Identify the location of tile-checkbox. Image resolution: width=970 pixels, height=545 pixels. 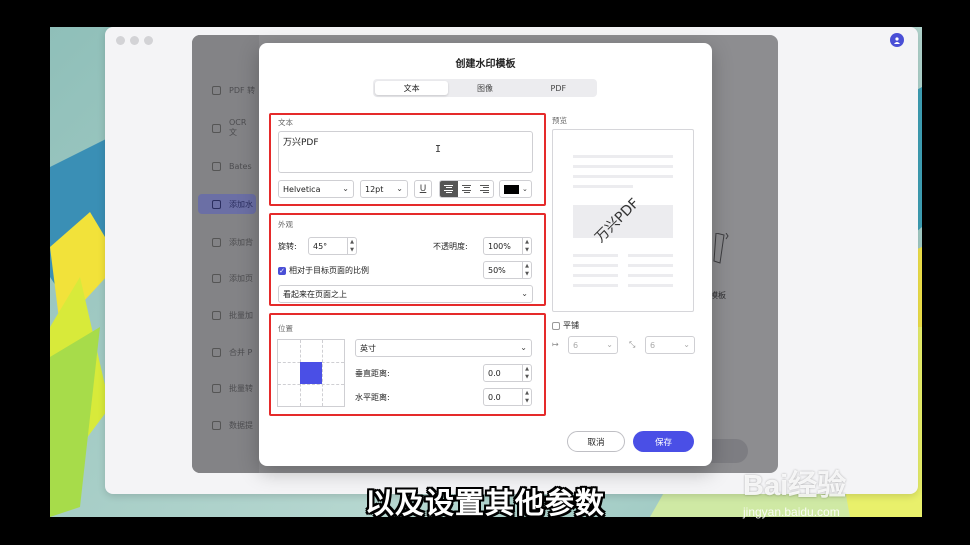
(556, 326).